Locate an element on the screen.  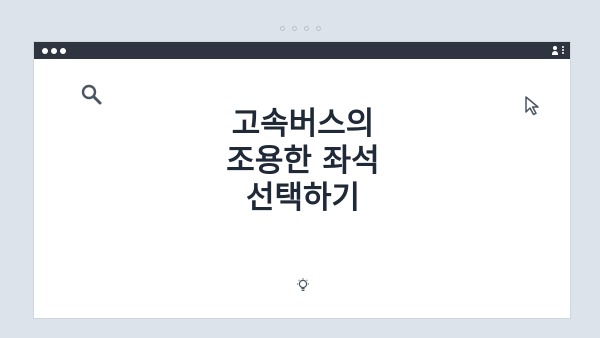
search-icon is located at coordinates (92, 97).